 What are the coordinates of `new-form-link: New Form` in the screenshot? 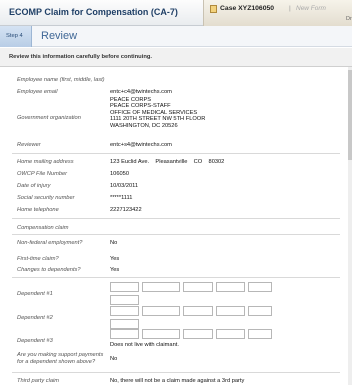 It's located at (311, 8).